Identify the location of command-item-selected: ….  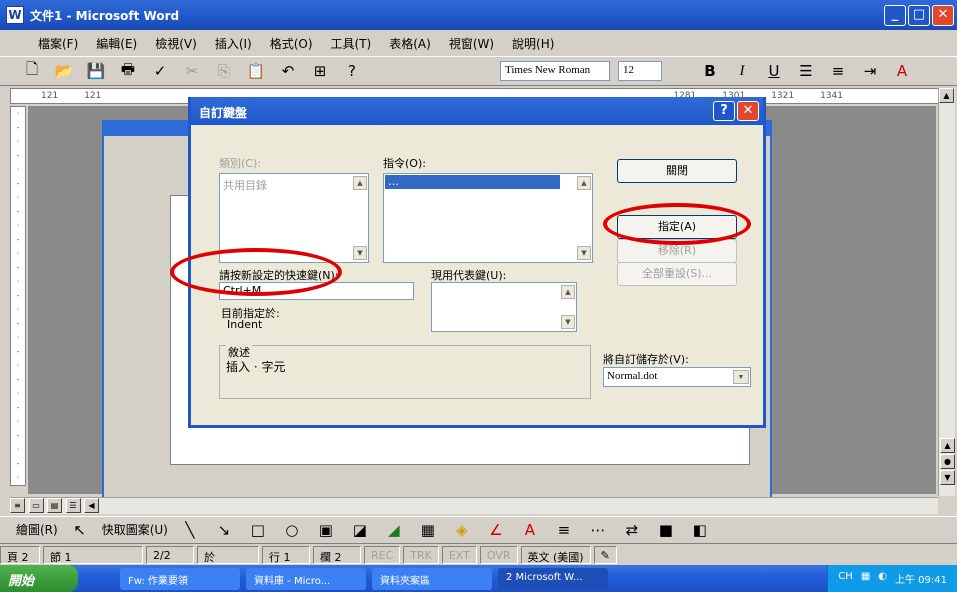
(472, 182).